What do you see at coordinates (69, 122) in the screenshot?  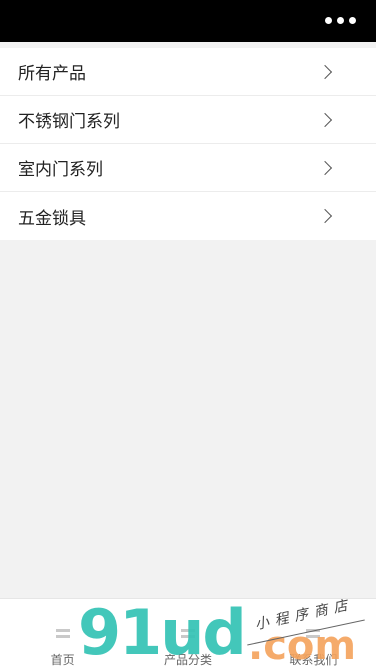 I see `category-label: 不锈钢门系列` at bounding box center [69, 122].